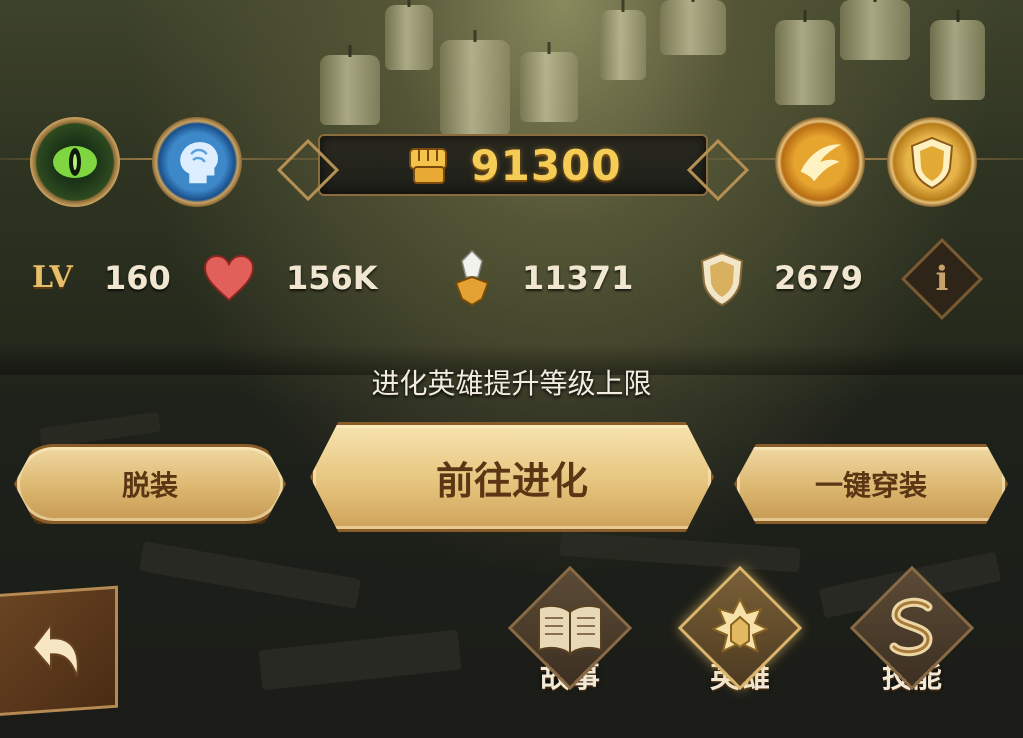 Image resolution: width=1023 pixels, height=738 pixels. I want to click on skill-s-scroll-icon, so click(911, 627).